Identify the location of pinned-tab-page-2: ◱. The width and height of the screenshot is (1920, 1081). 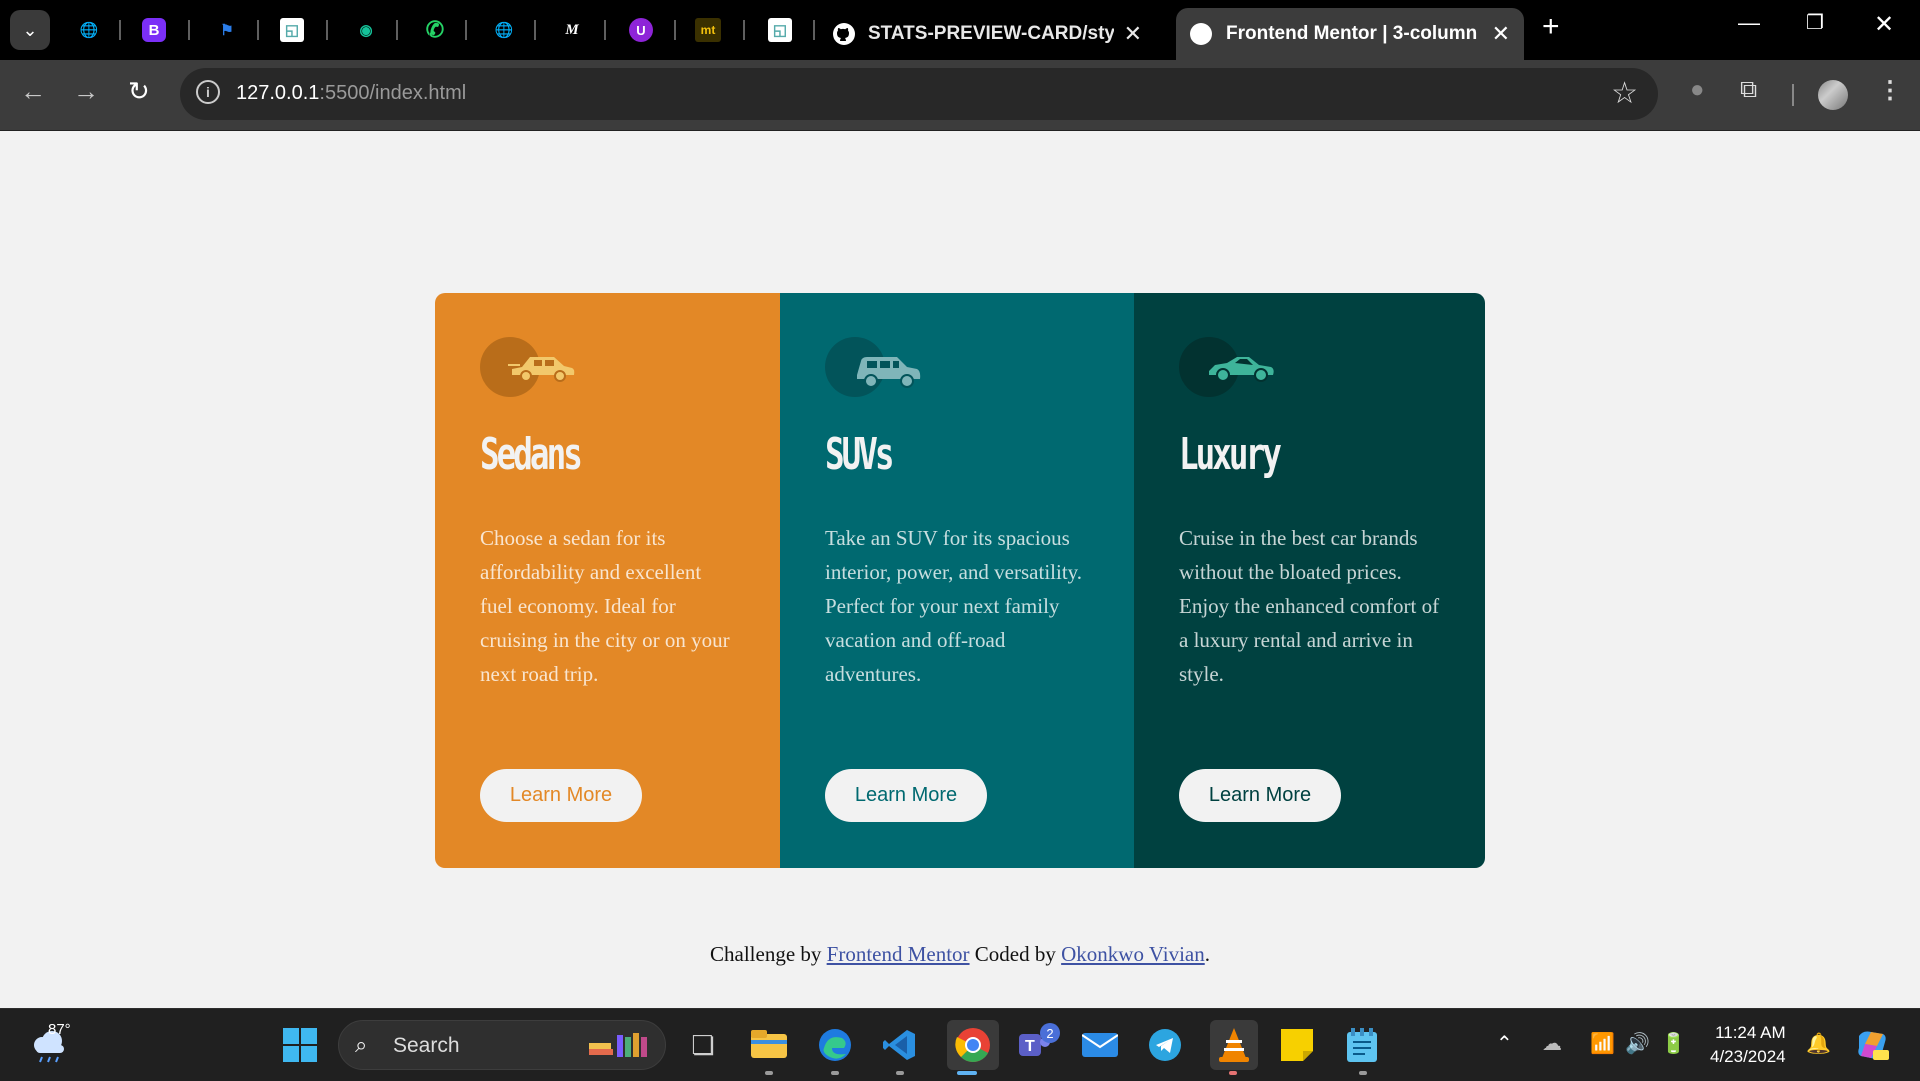
(780, 30).